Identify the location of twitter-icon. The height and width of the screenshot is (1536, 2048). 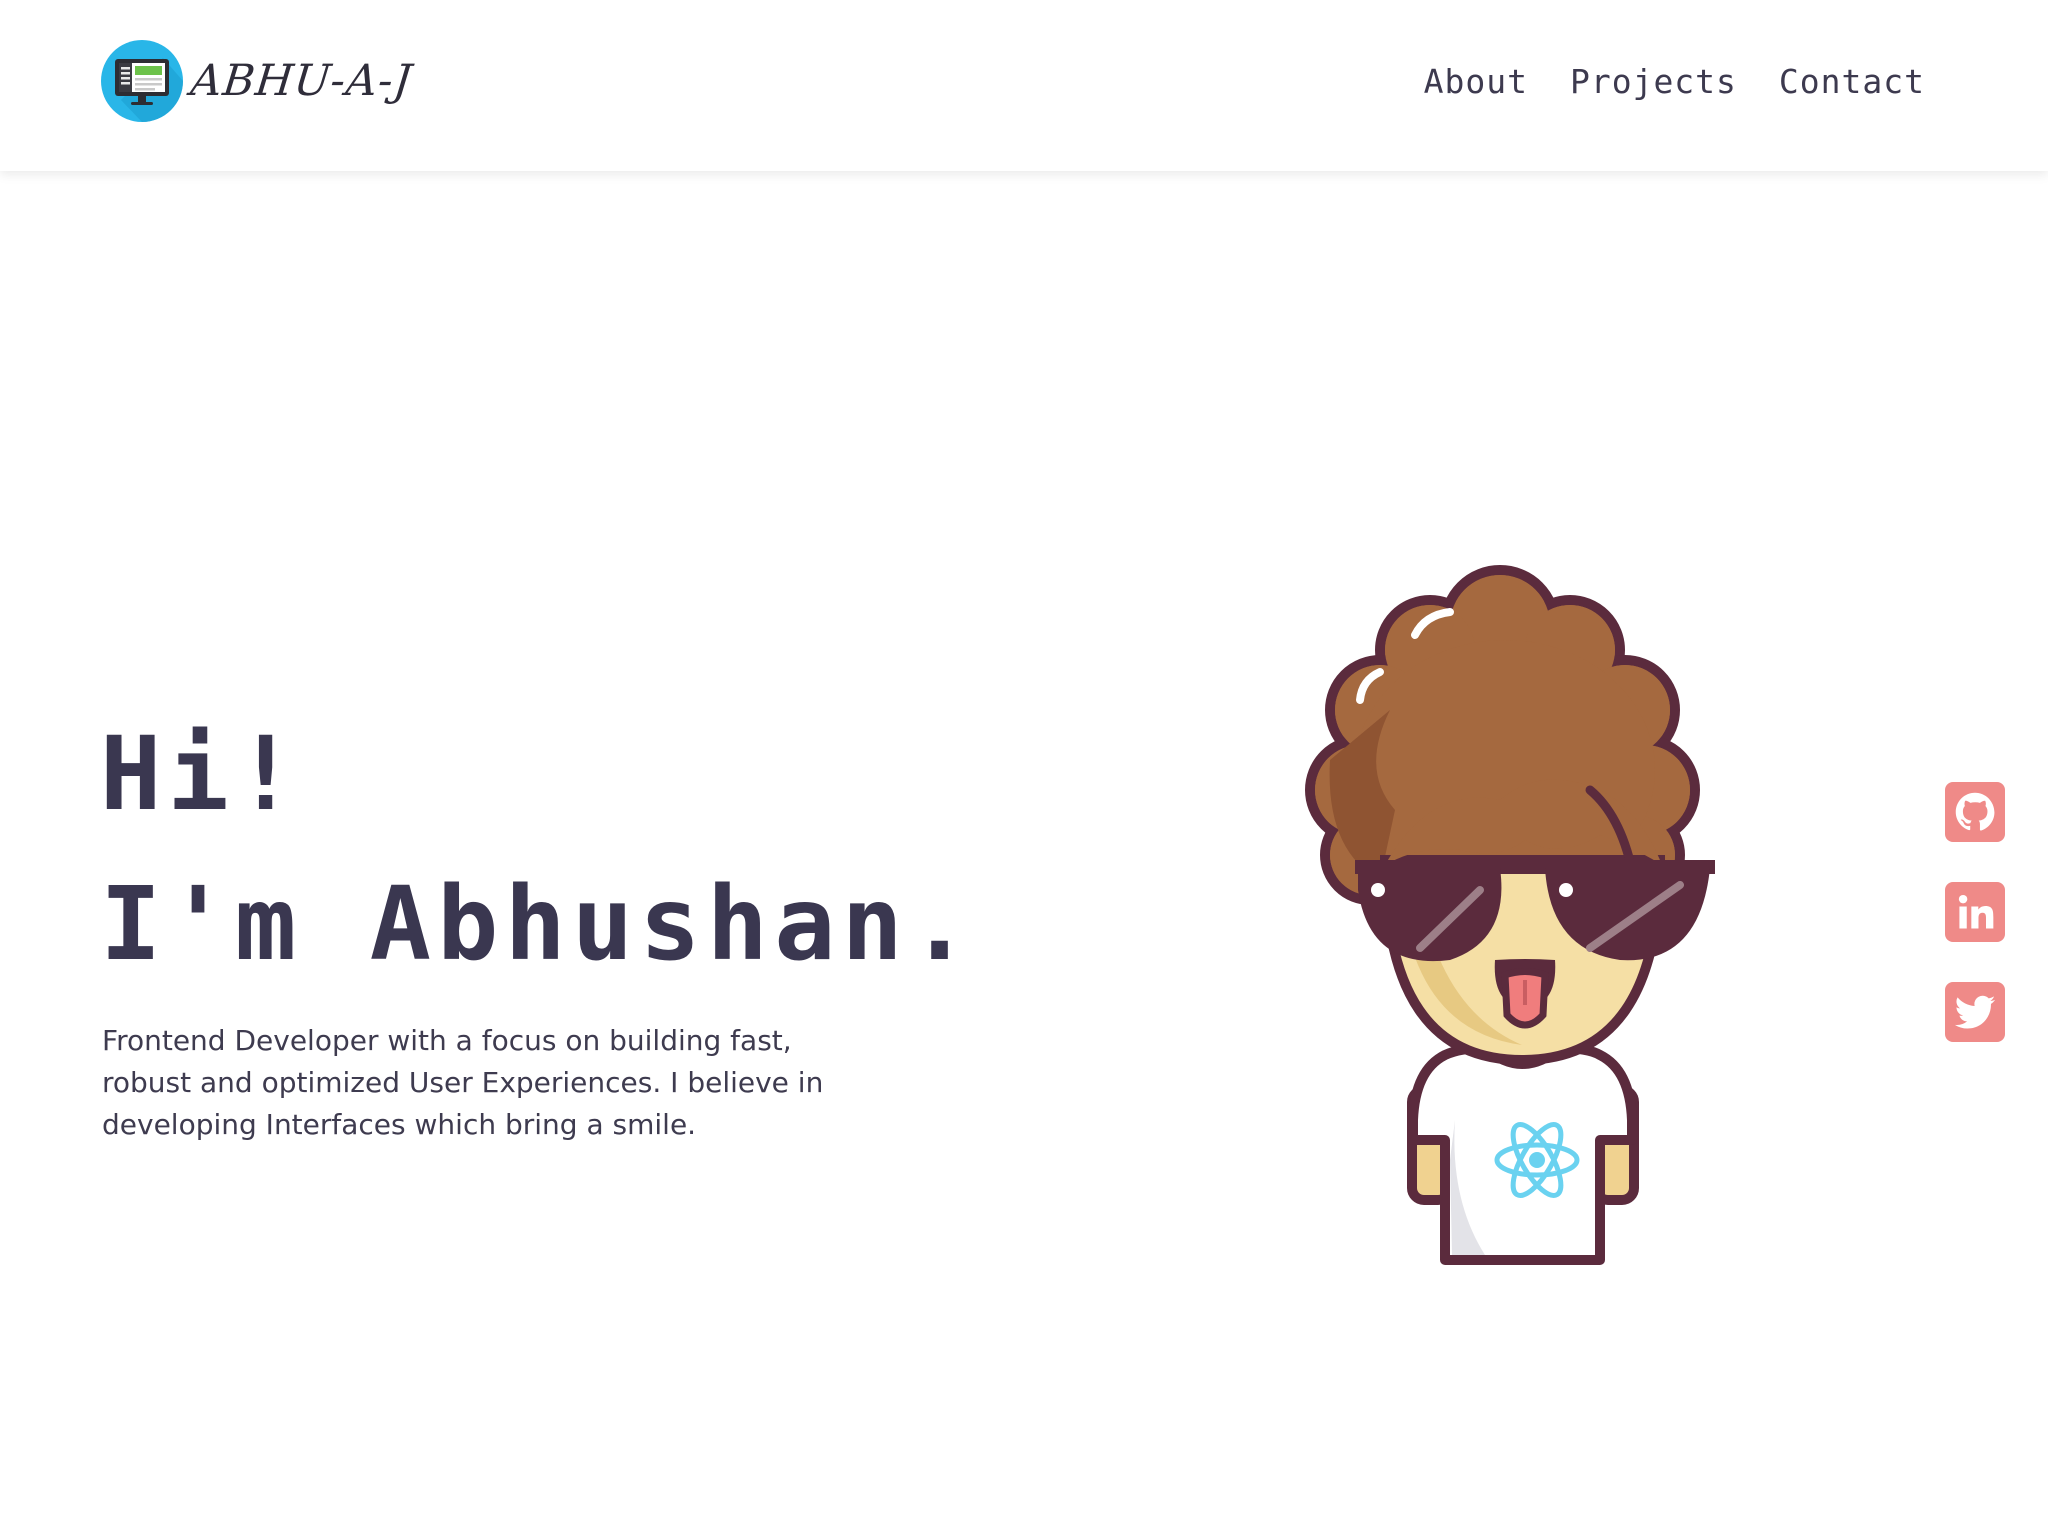
(1975, 1012).